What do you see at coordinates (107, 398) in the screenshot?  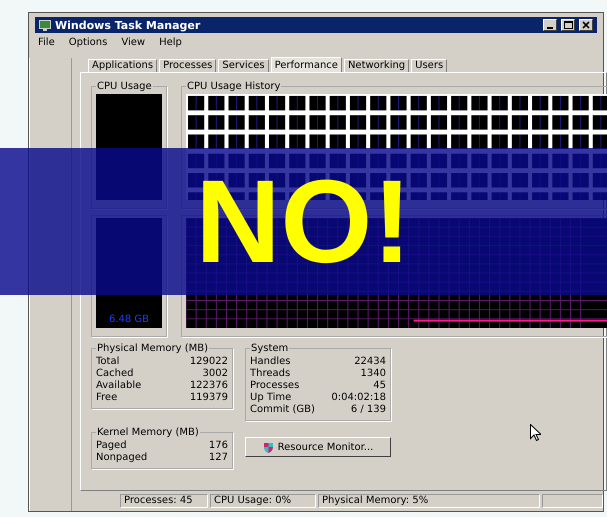 I see `stat-label: Free` at bounding box center [107, 398].